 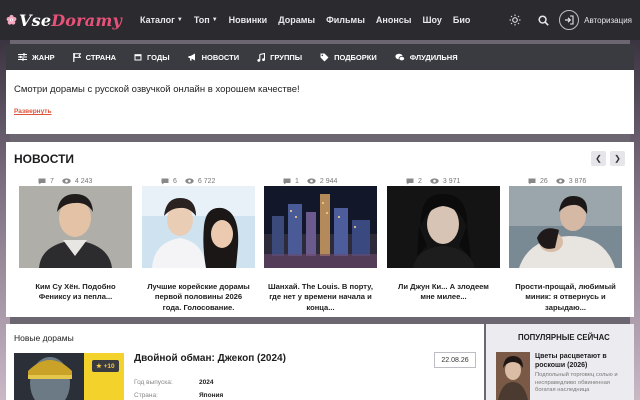 I want to click on nav-new: Новинки, so click(x=248, y=20).